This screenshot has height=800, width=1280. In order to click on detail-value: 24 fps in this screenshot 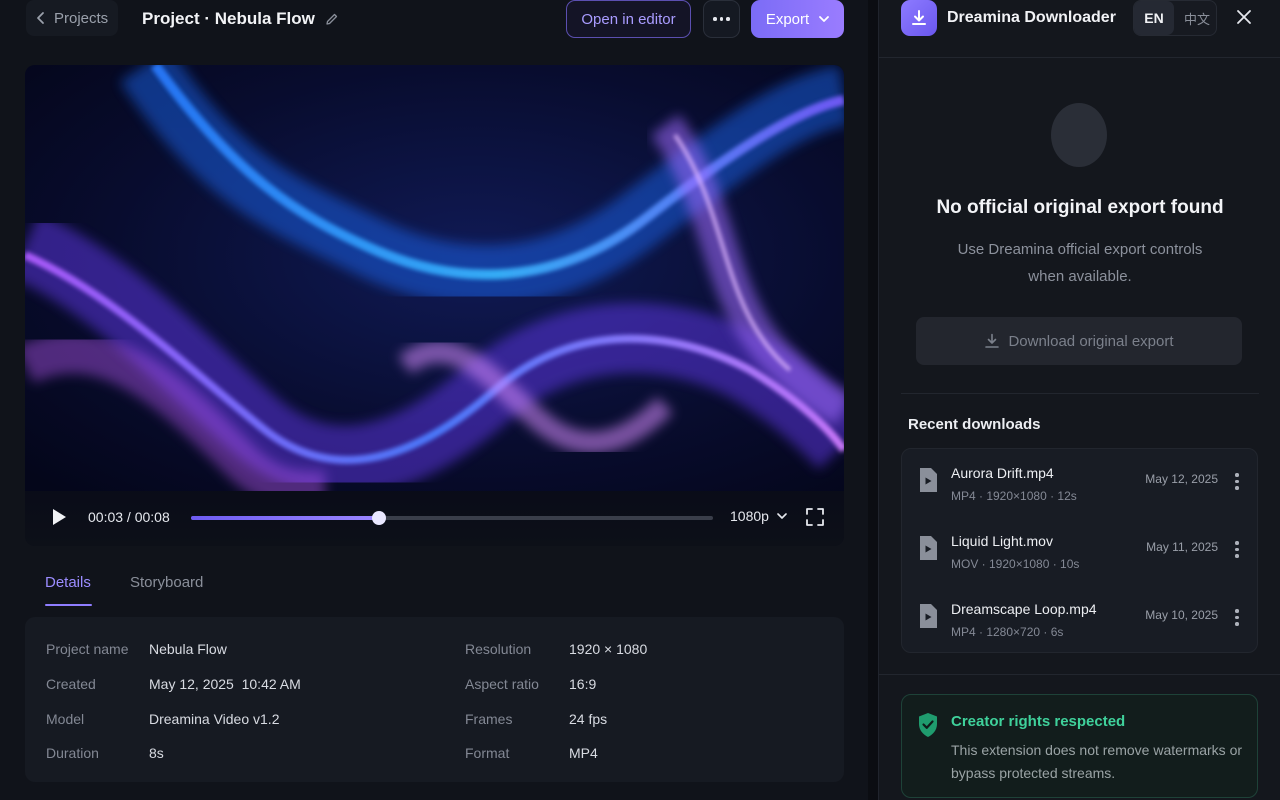, I will do `click(588, 719)`.